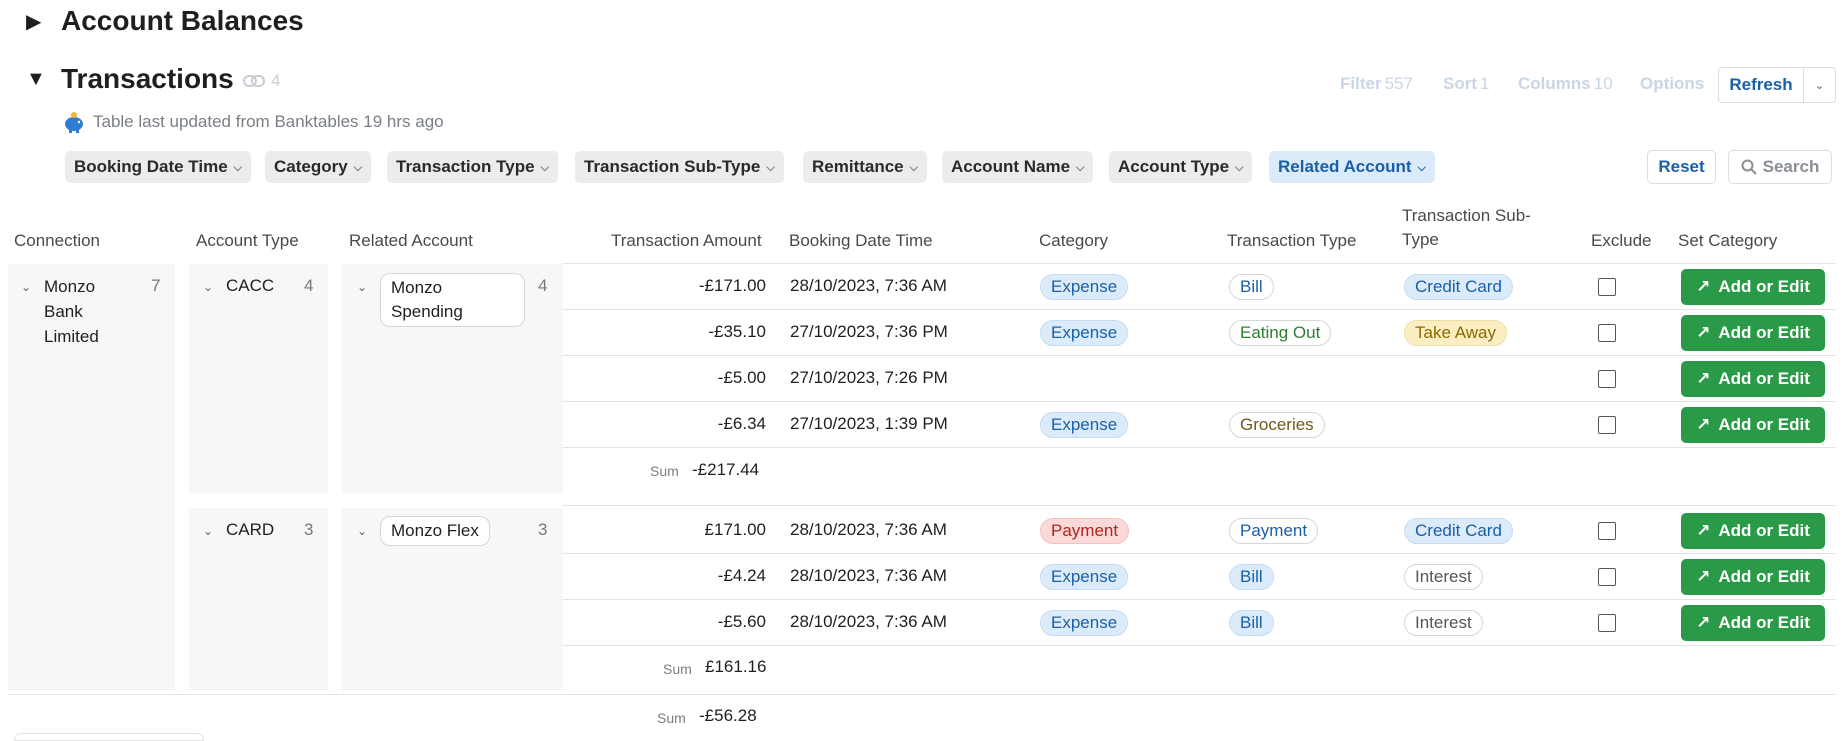 The image size is (1844, 741). I want to click on amount-cell: -£5.00, so click(741, 377).